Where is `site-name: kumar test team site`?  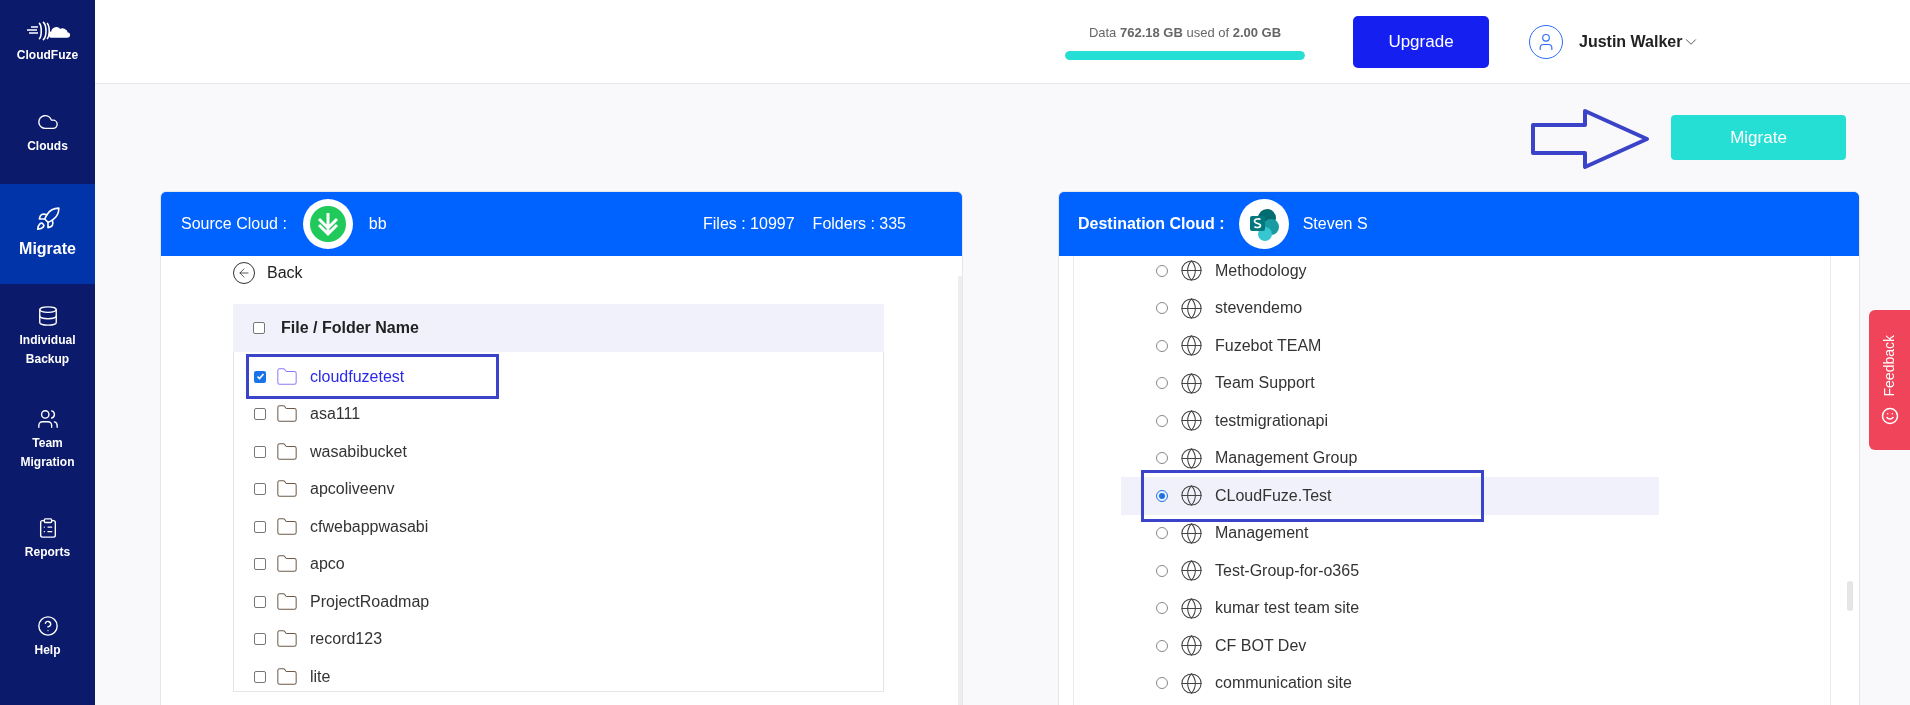
site-name: kumar test team site is located at coordinates (1287, 608).